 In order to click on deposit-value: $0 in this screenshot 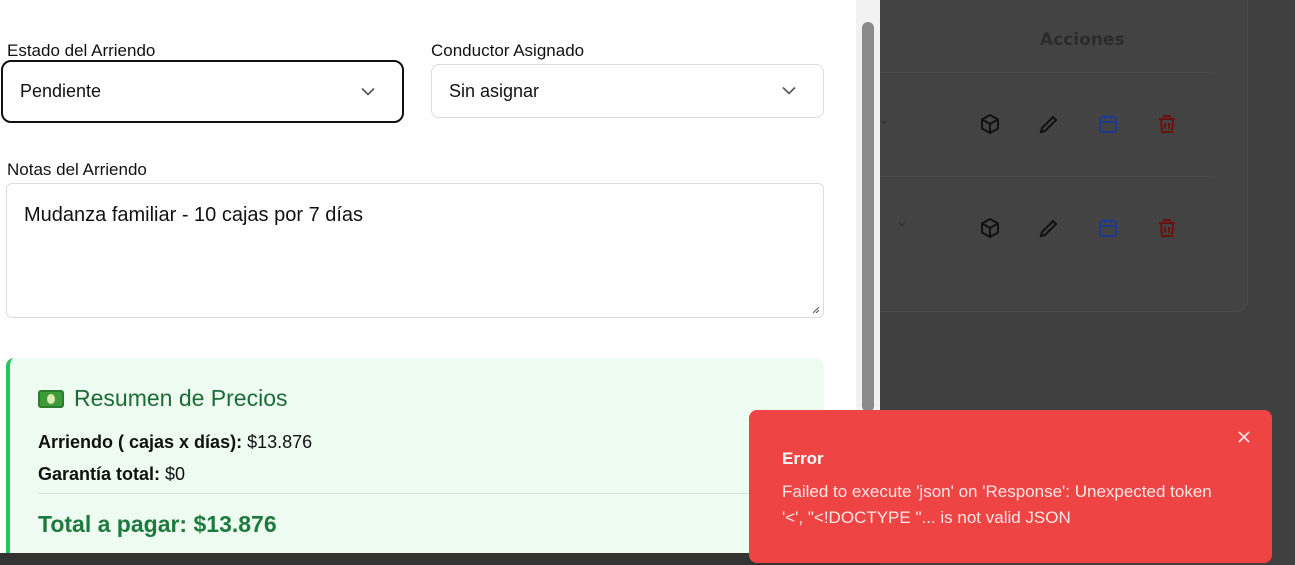, I will do `click(175, 474)`.